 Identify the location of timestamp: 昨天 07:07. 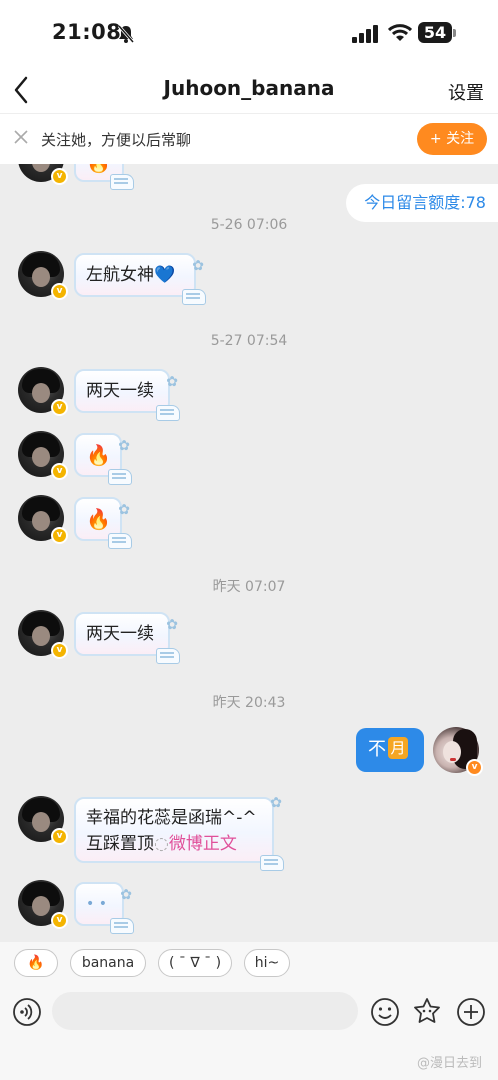
(249, 587).